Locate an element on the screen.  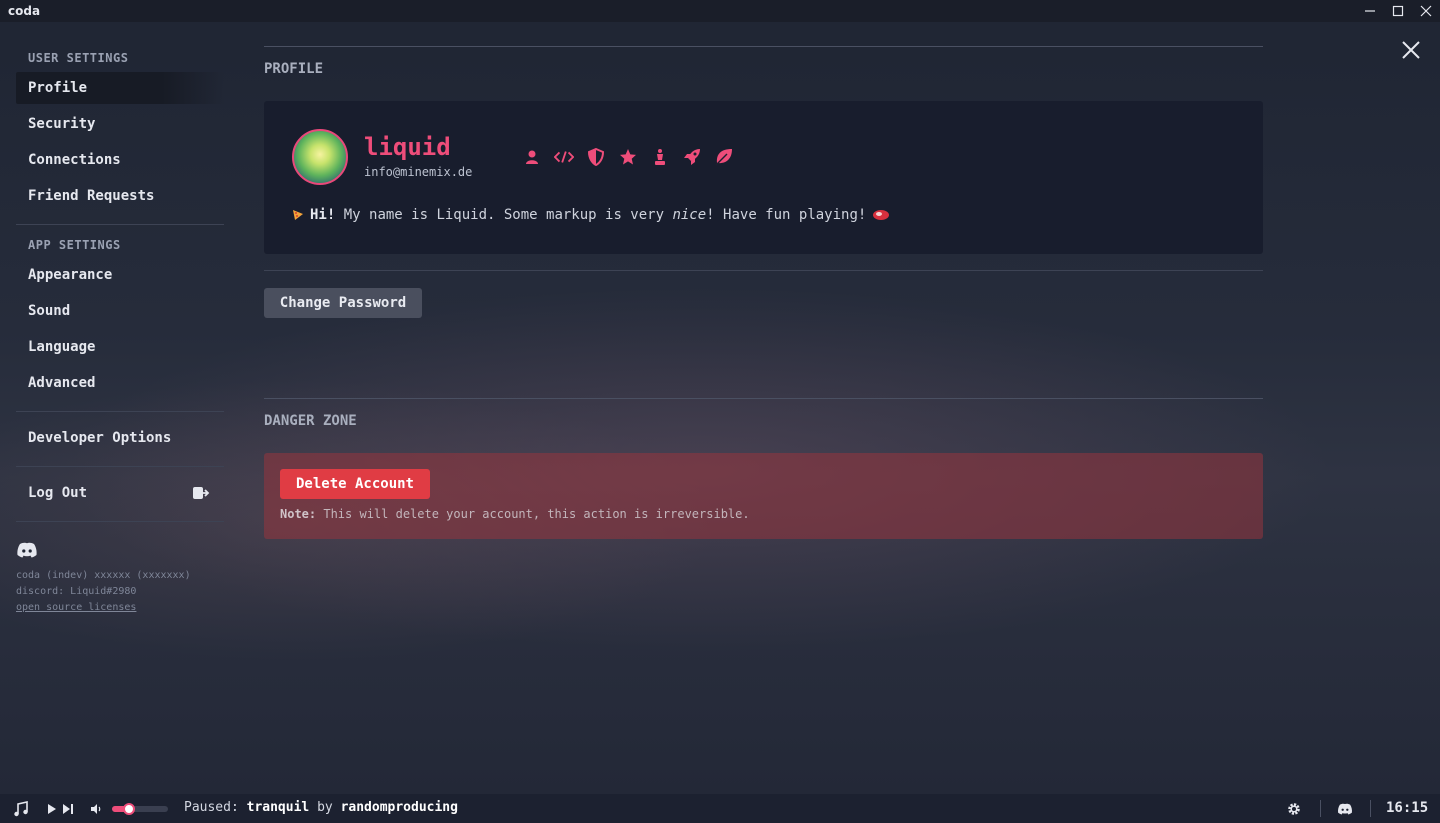
clock: 16:15 is located at coordinates (1407, 808).